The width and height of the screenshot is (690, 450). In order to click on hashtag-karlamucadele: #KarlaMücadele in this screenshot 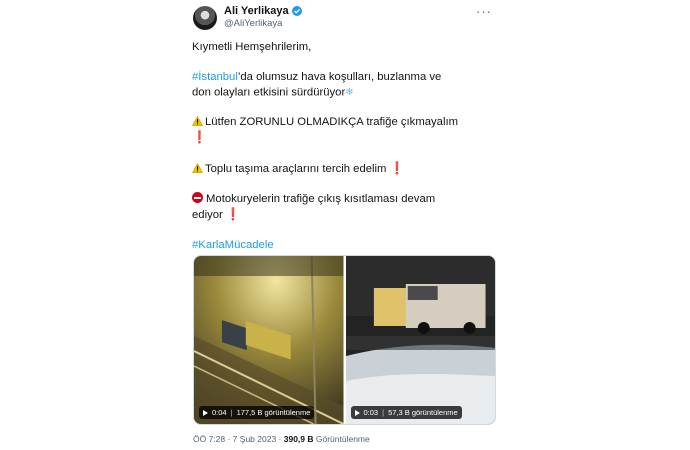, I will do `click(233, 245)`.